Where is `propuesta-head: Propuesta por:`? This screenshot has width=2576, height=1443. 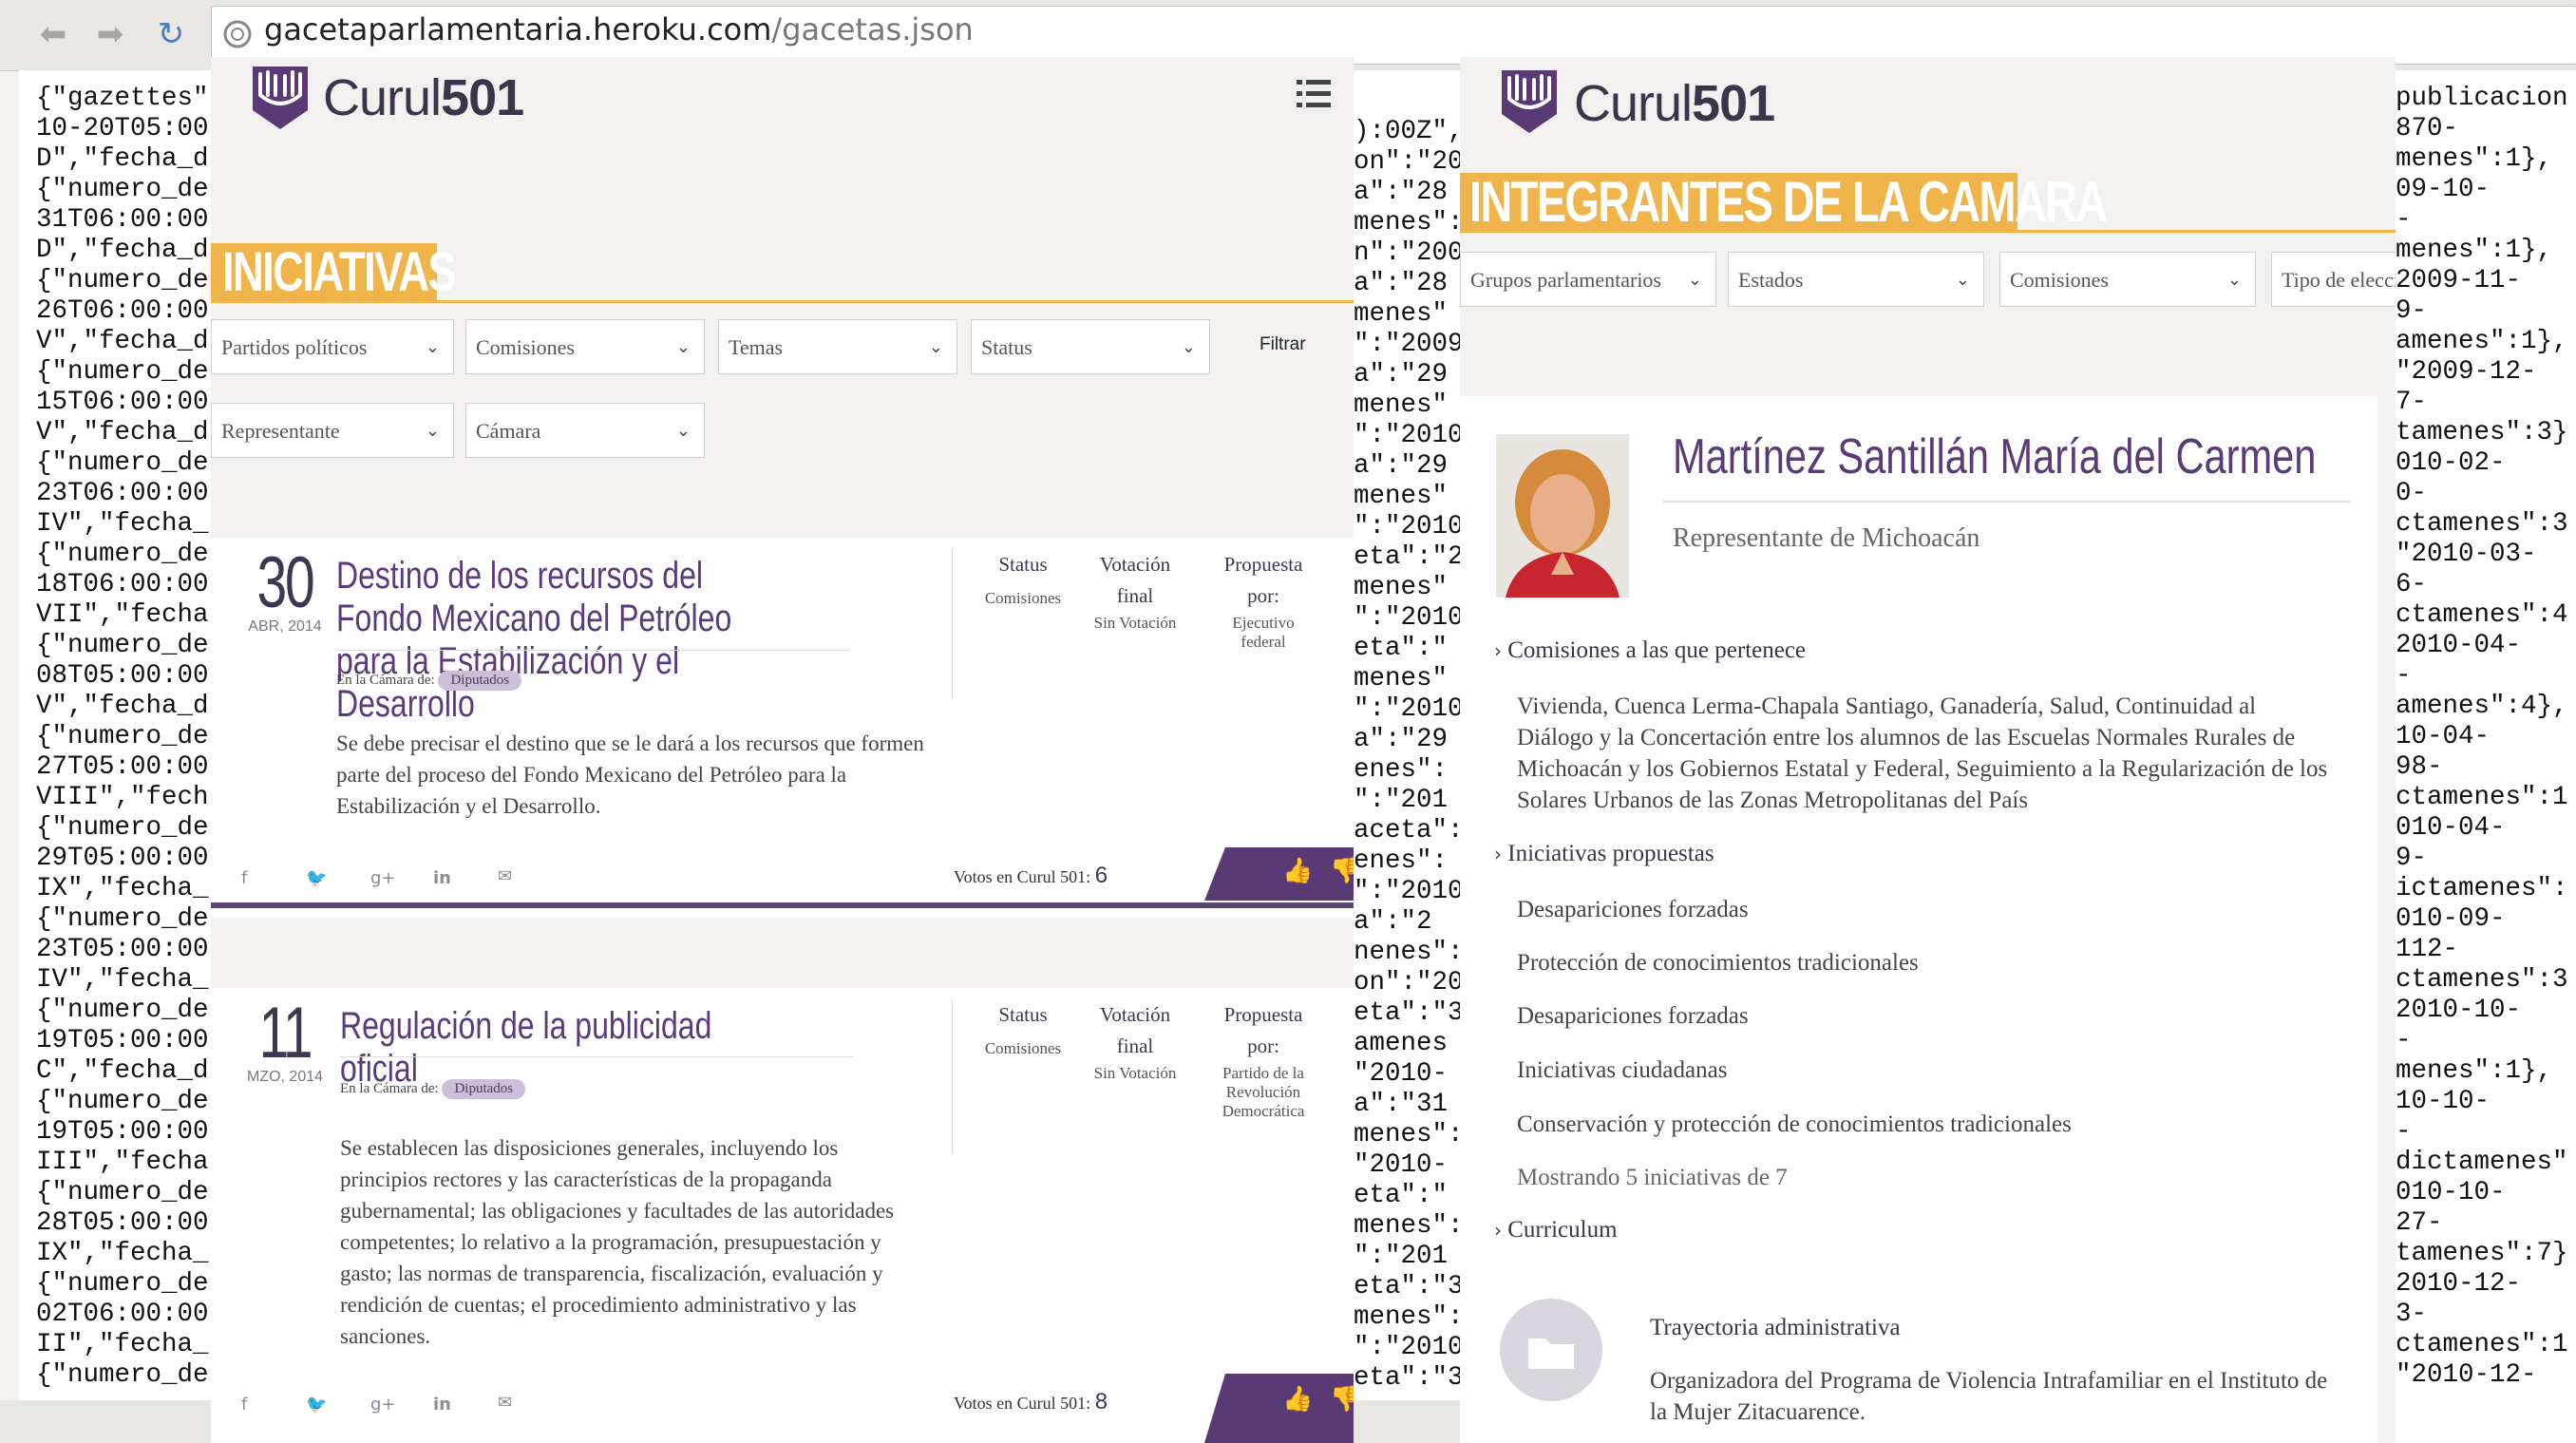
propuesta-head: Propuesta por: is located at coordinates (1263, 580).